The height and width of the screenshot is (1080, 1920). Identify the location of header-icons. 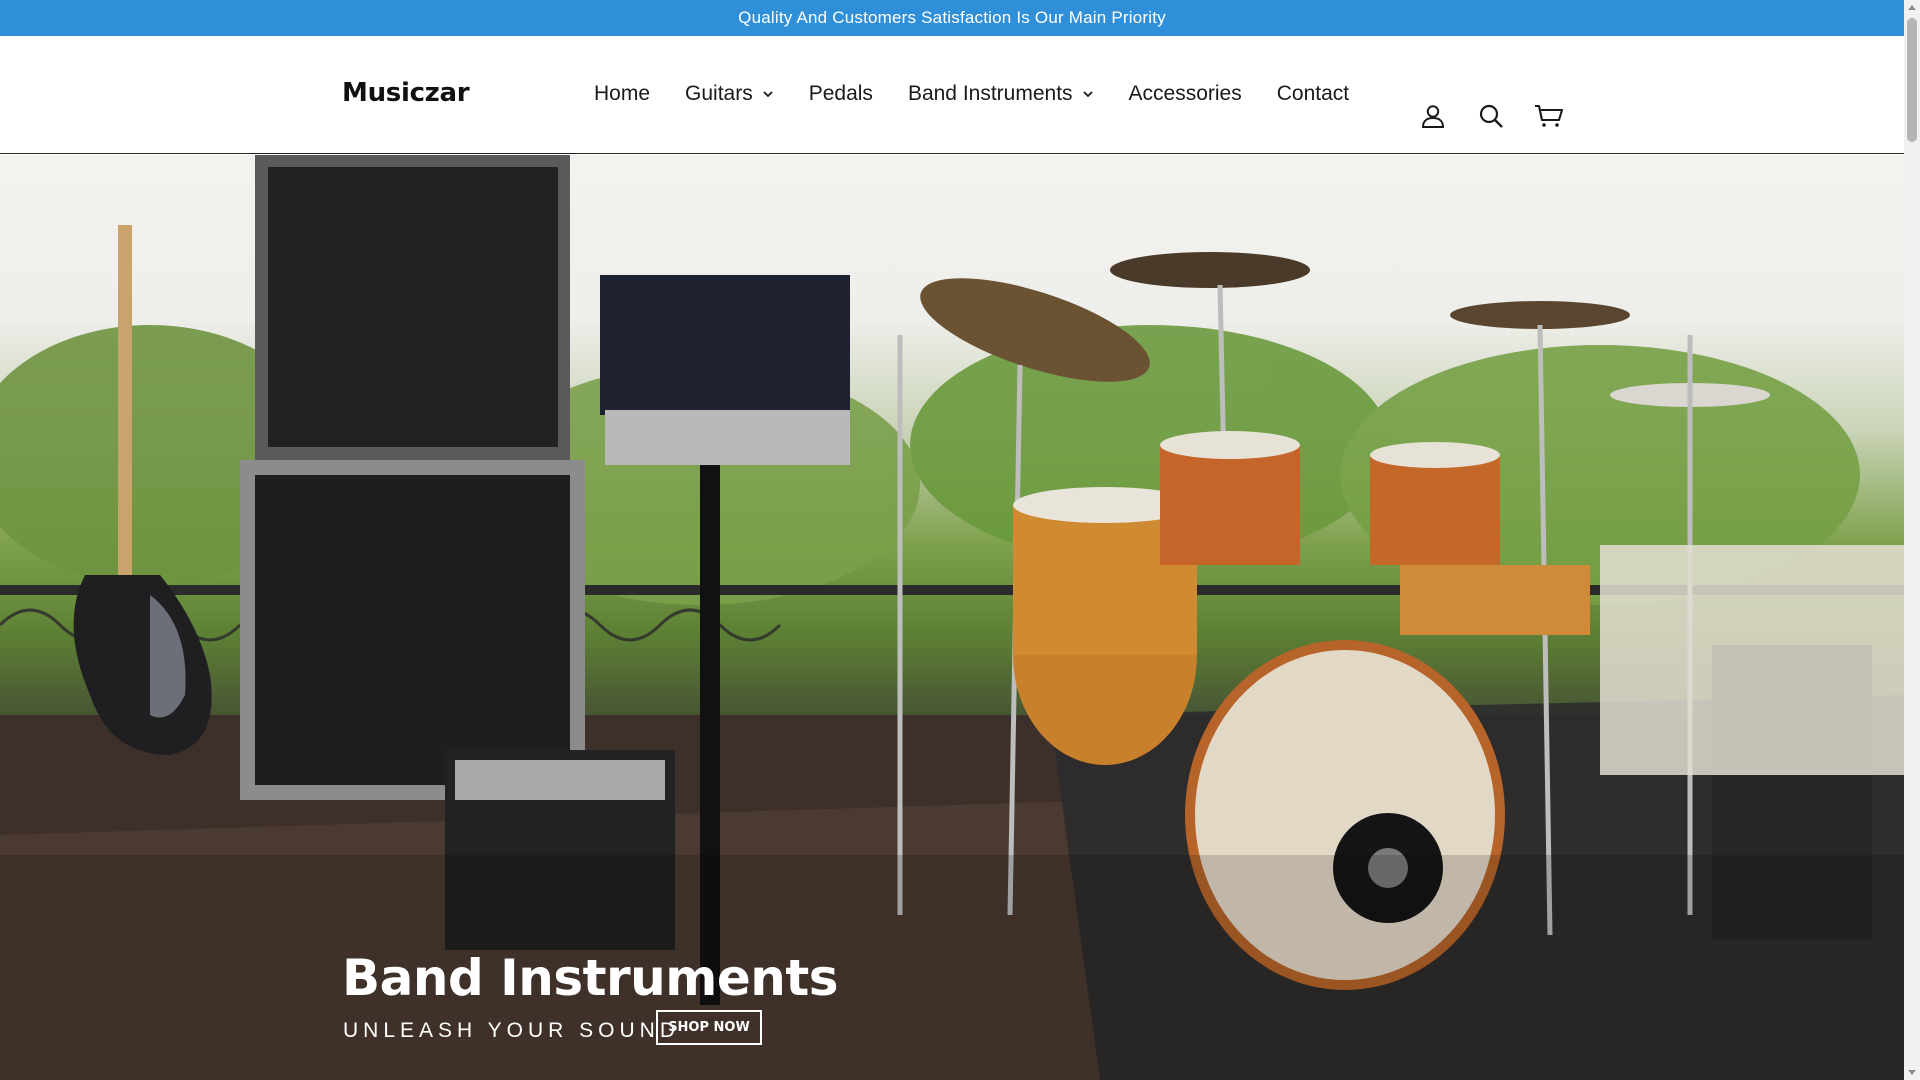
(1491, 116).